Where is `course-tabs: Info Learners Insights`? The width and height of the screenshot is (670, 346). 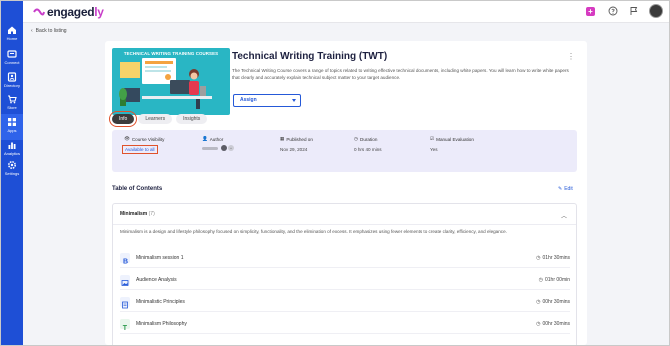
course-tabs: Info Learners Insights is located at coordinates (158, 119).